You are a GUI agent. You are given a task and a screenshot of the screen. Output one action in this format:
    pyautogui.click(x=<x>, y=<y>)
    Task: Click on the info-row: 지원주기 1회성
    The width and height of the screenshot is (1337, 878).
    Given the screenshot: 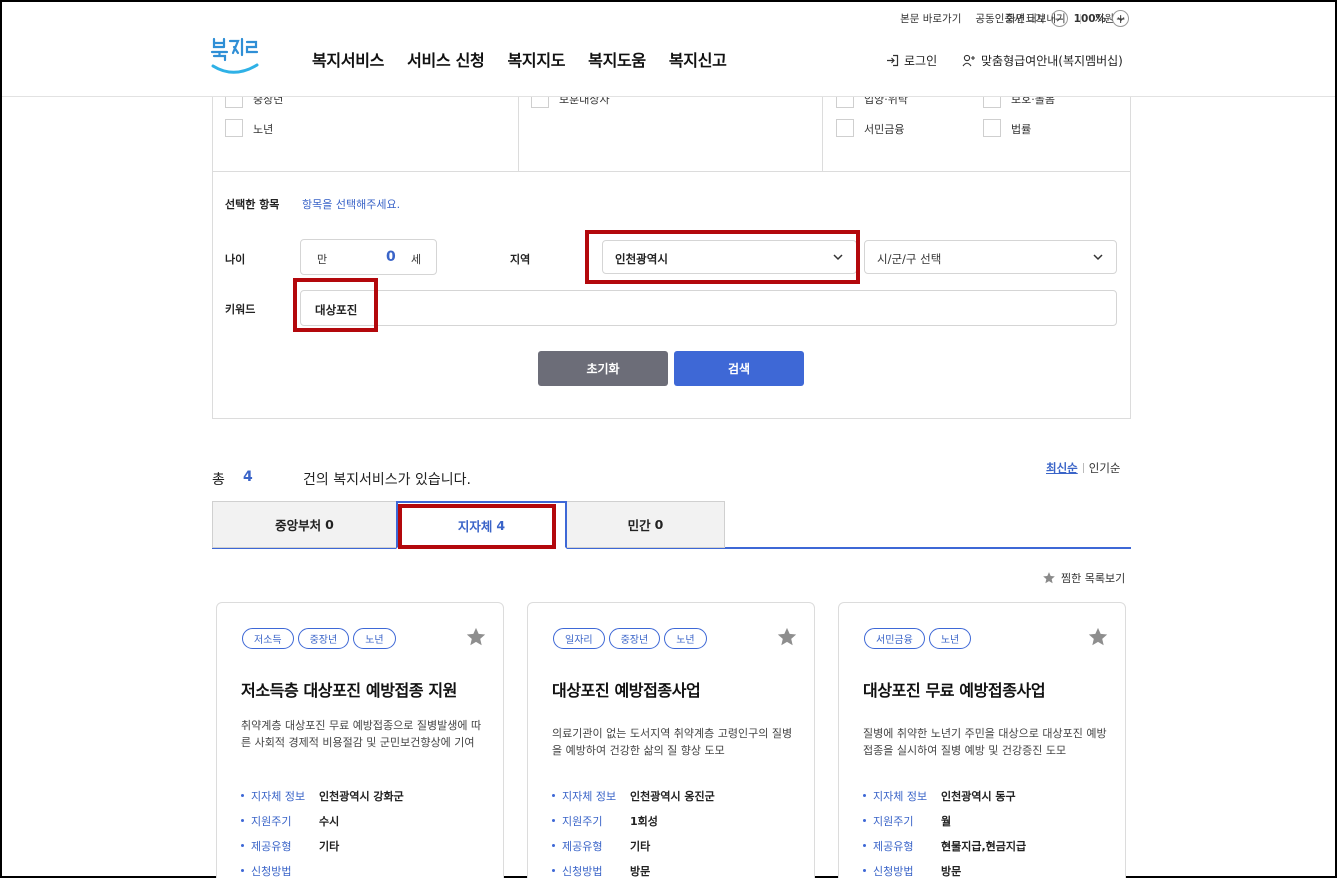 What is the action you would take?
    pyautogui.click(x=633, y=820)
    